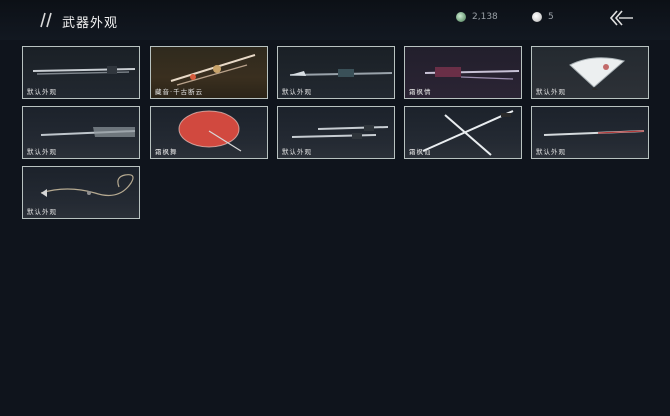 This screenshot has height=416, width=670. Describe the element at coordinates (81, 72) in the screenshot. I see `weapon-card-1: 默认外观` at that location.